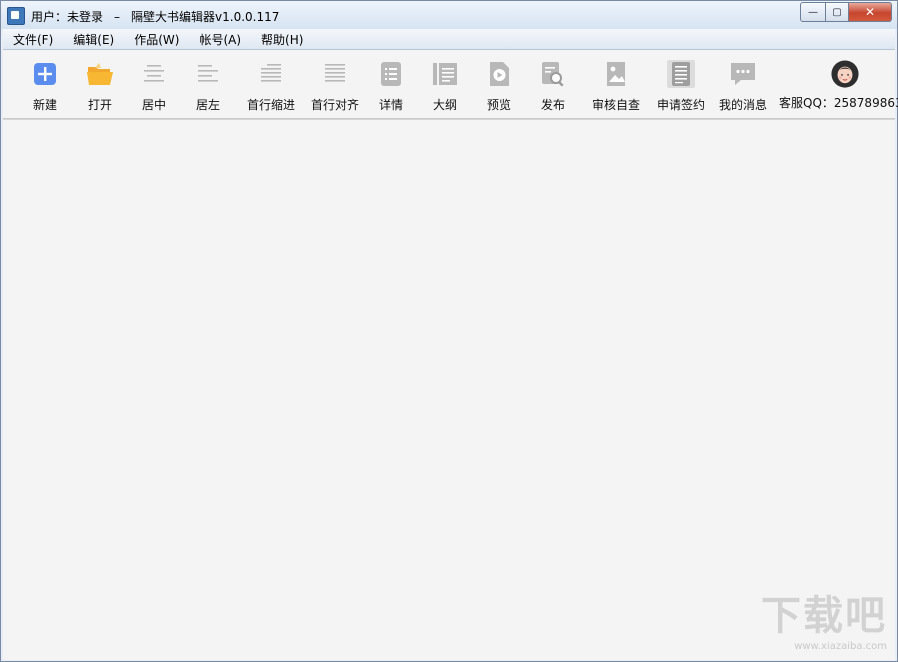  I want to click on maximize-button: ▢, so click(837, 12).